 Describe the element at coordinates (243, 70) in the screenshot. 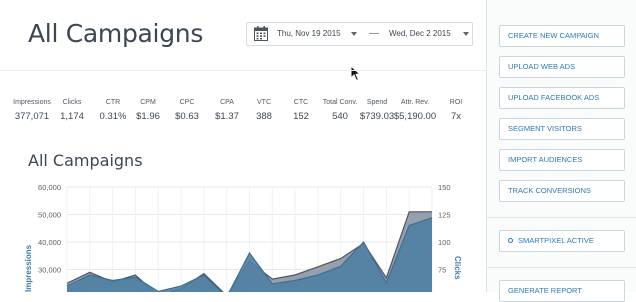

I see `header-divider` at that location.